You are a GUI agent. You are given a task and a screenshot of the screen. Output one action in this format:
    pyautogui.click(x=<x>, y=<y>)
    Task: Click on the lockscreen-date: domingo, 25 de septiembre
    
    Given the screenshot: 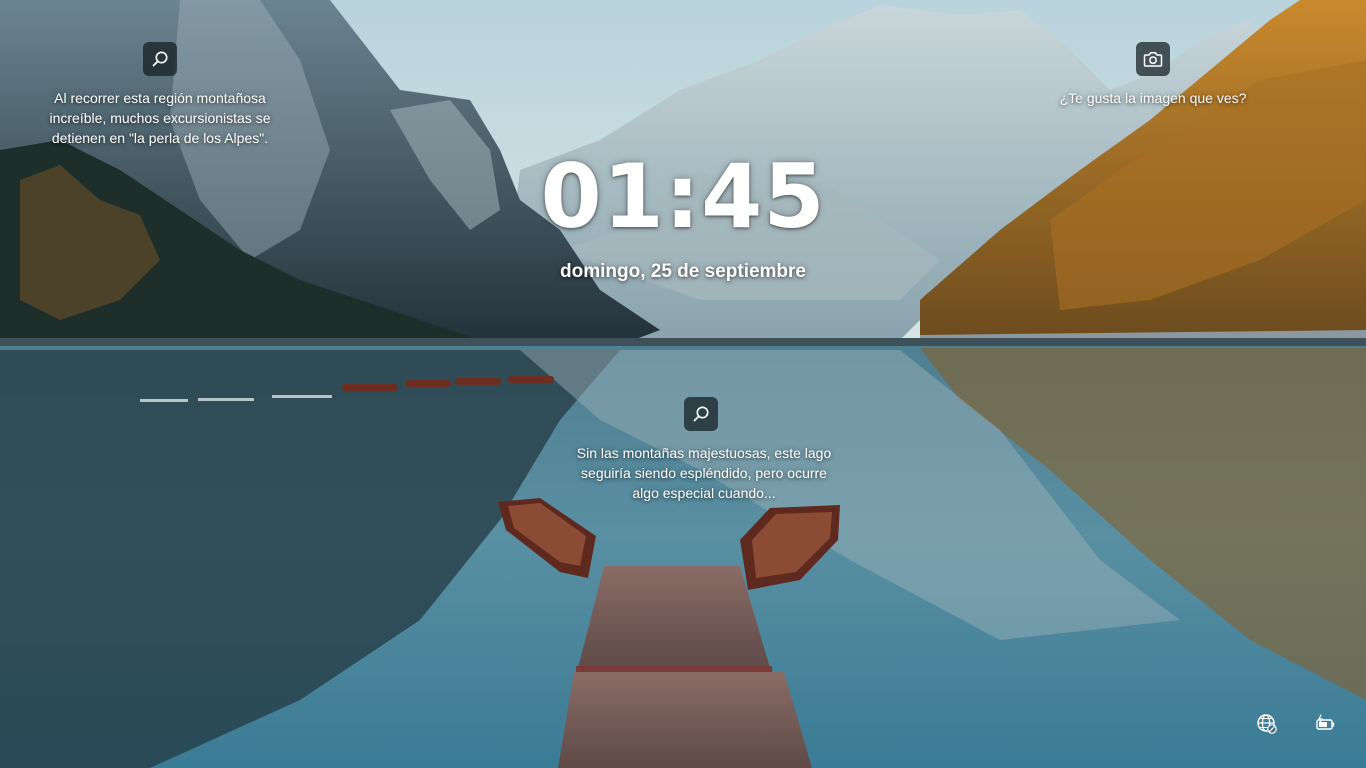 What is the action you would take?
    pyautogui.click(x=683, y=271)
    